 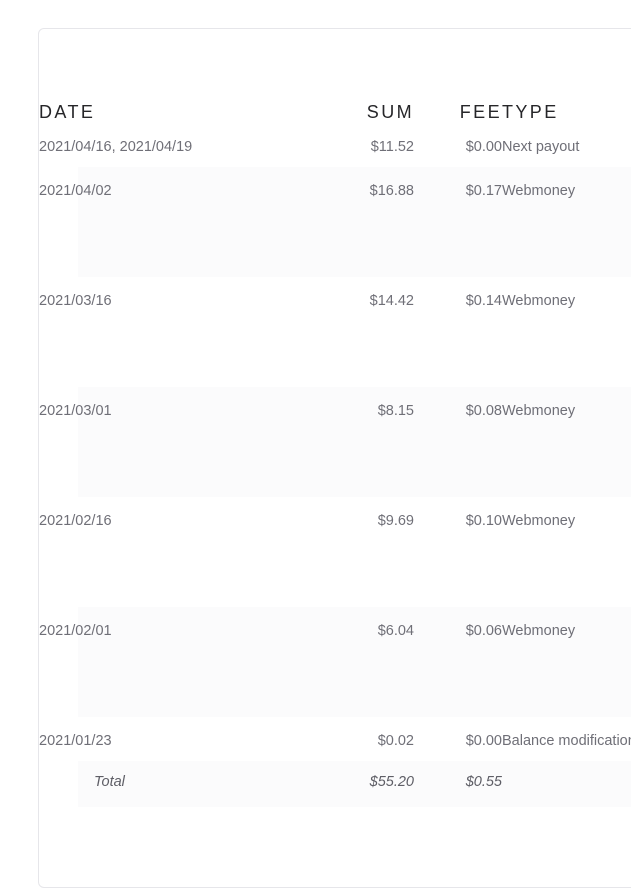 What do you see at coordinates (566, 784) in the screenshot?
I see `total-type-cell` at bounding box center [566, 784].